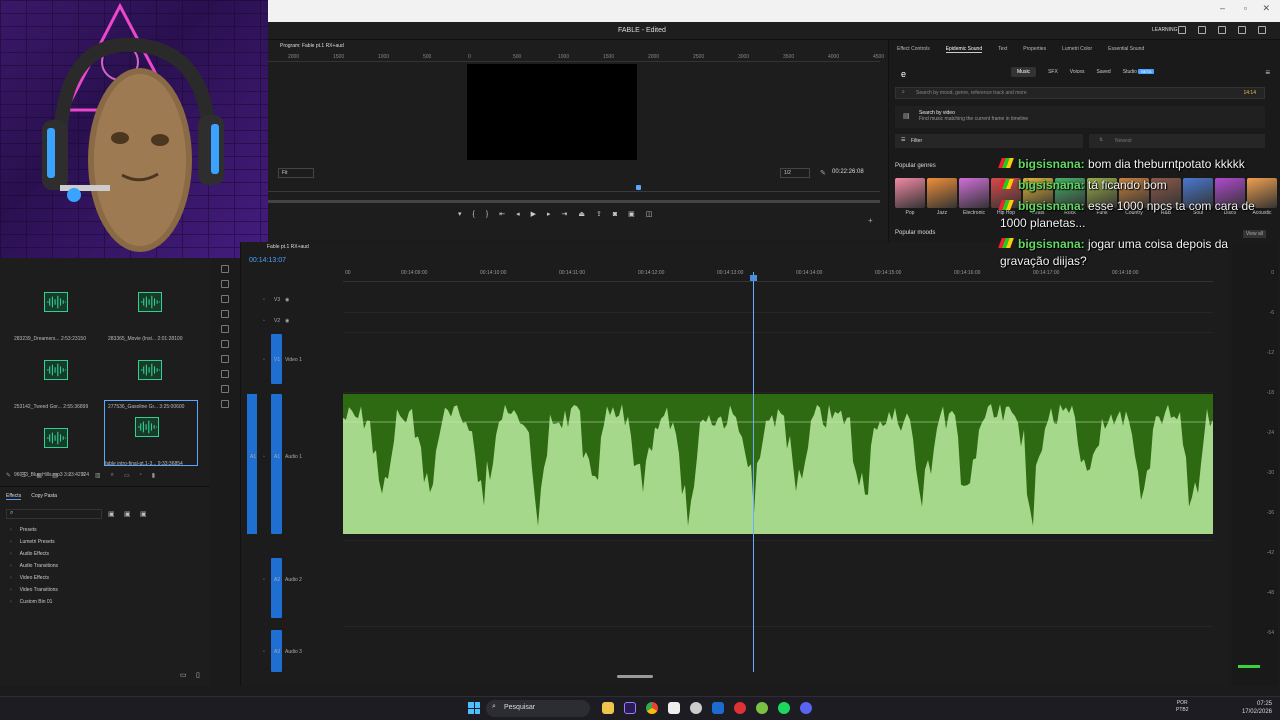 The width and height of the screenshot is (1280, 720). Describe the element at coordinates (1177, 141) in the screenshot. I see `sort-select: ⇅ Newest` at that location.